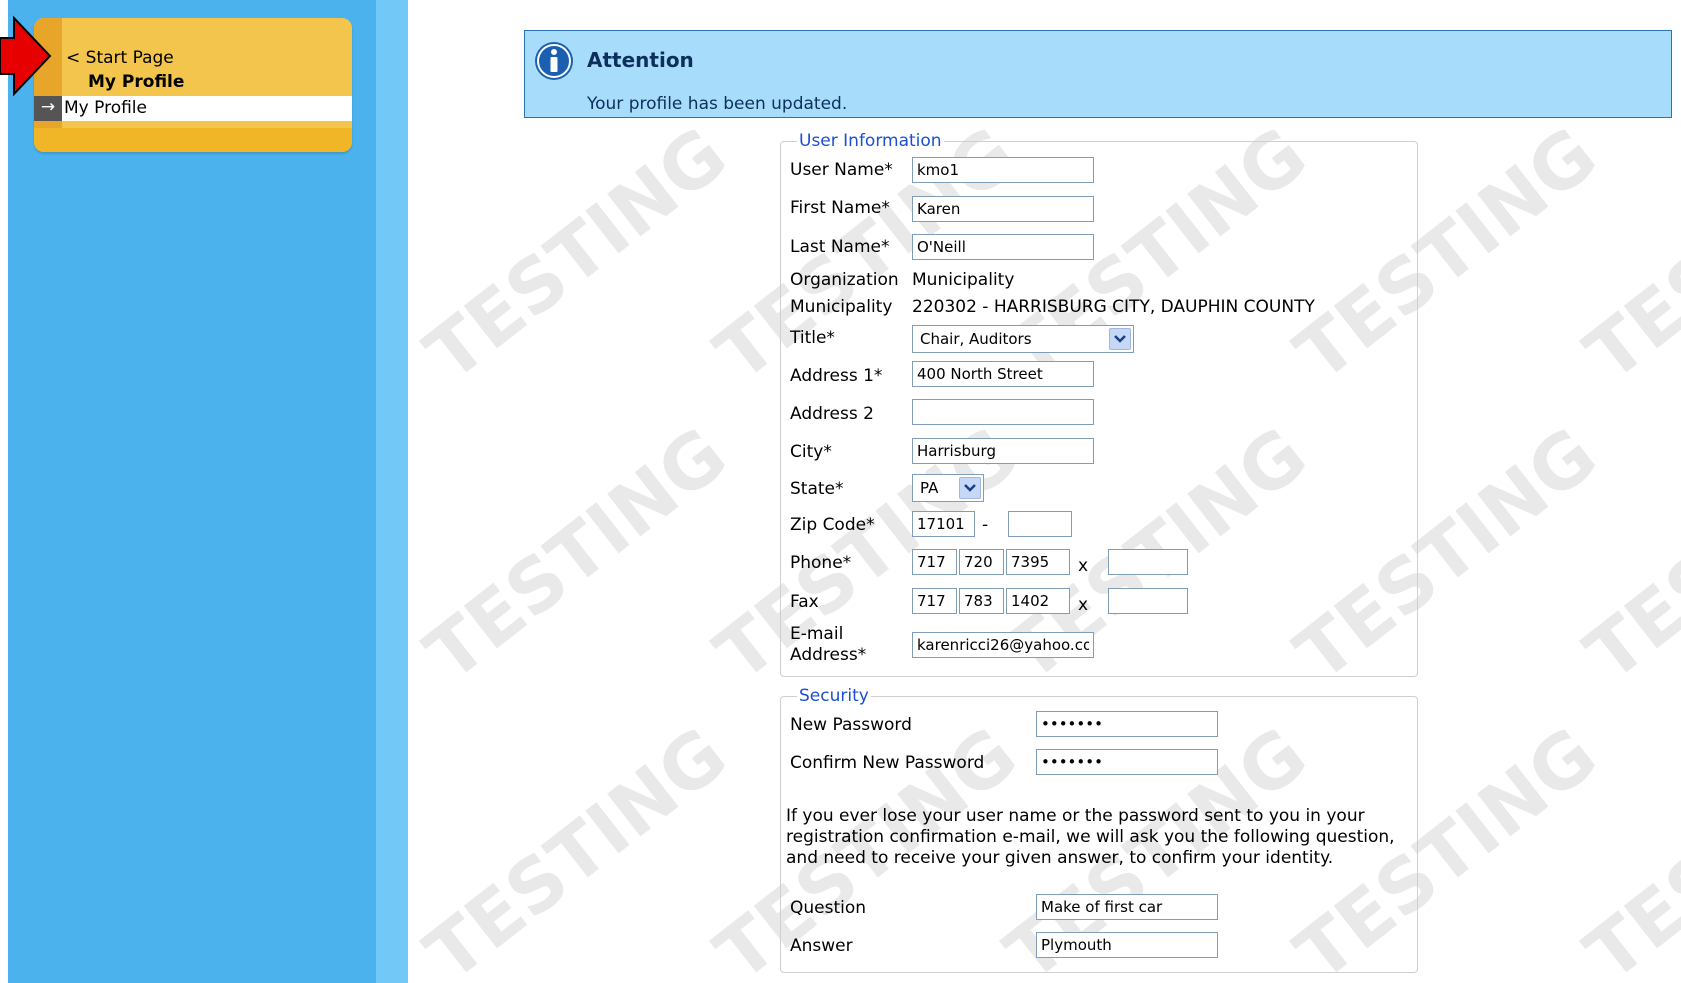 Image resolution: width=1681 pixels, height=983 pixels. Describe the element at coordinates (840, 247) in the screenshot. I see `last-name-label: Last Name*` at that location.